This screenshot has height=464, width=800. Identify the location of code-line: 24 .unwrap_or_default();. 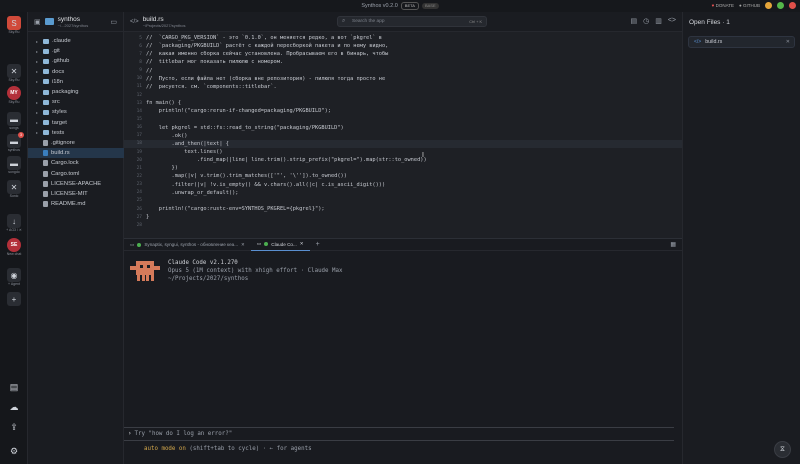
(403, 193).